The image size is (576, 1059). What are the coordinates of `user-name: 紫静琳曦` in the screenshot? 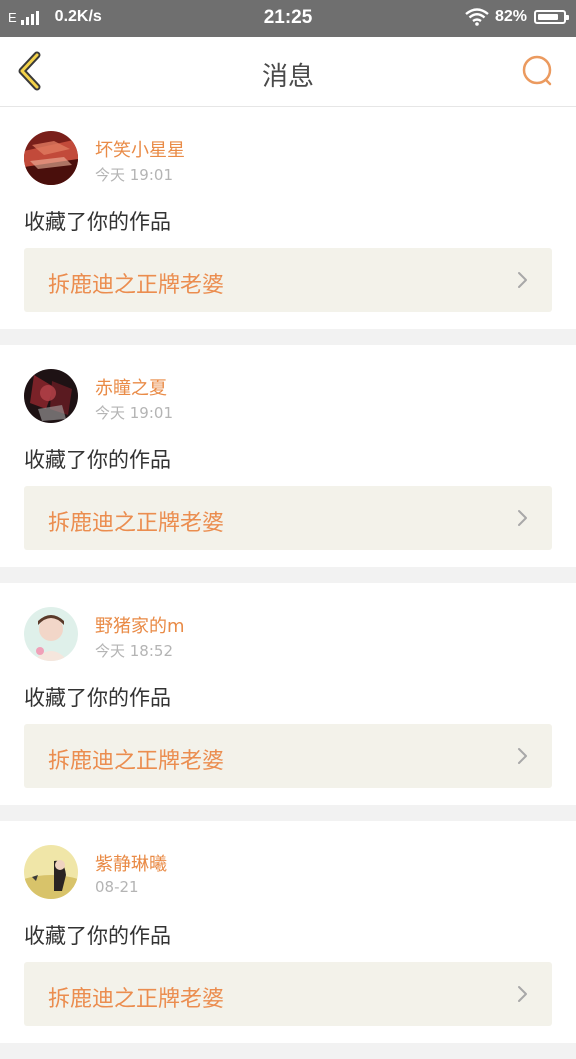 It's located at (131, 863).